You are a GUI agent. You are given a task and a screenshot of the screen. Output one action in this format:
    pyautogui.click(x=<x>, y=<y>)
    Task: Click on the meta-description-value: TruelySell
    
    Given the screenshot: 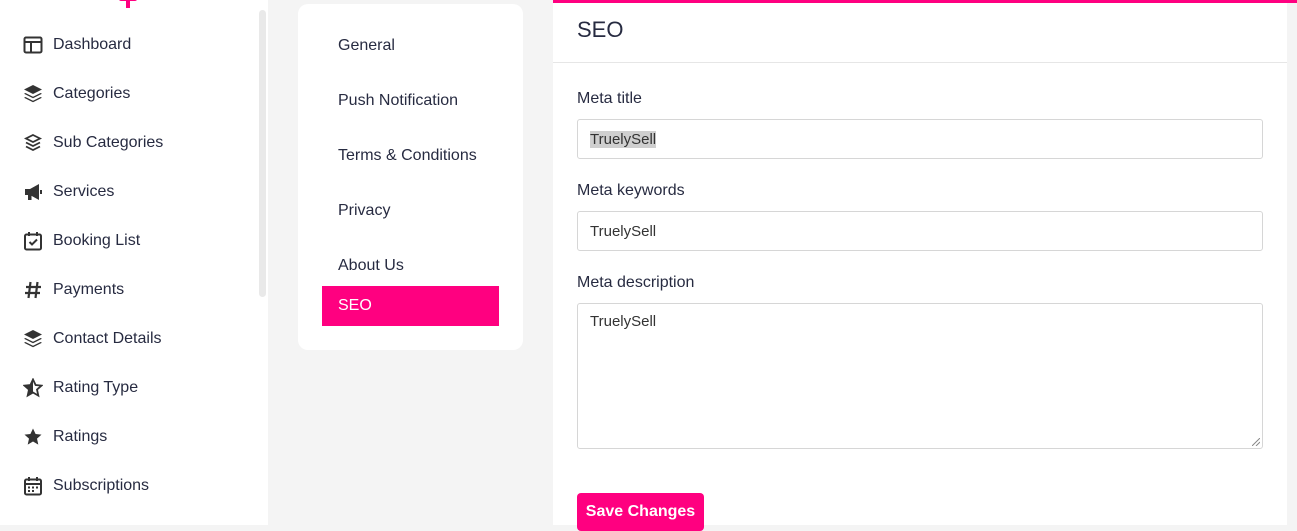 What is the action you would take?
    pyautogui.click(x=623, y=321)
    